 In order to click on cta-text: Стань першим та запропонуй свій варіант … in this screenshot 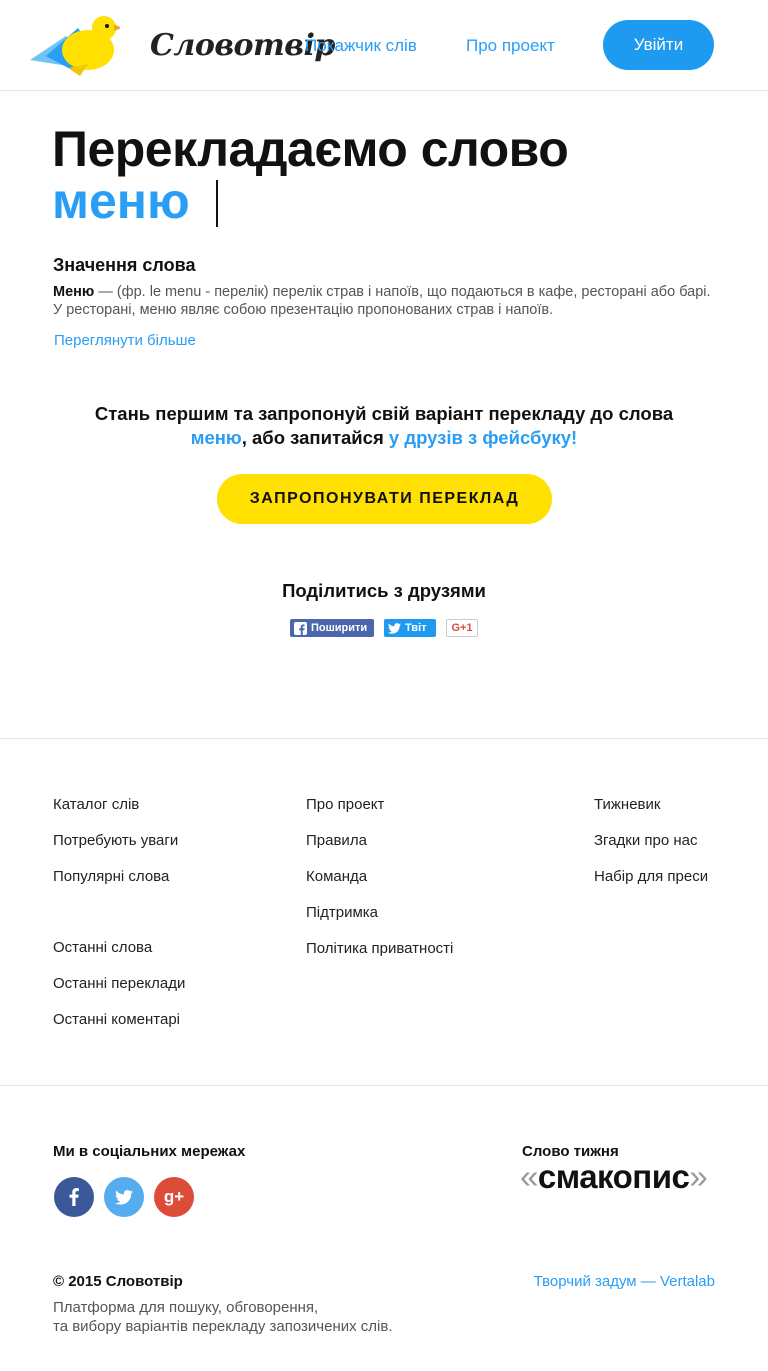, I will do `click(384, 426)`.